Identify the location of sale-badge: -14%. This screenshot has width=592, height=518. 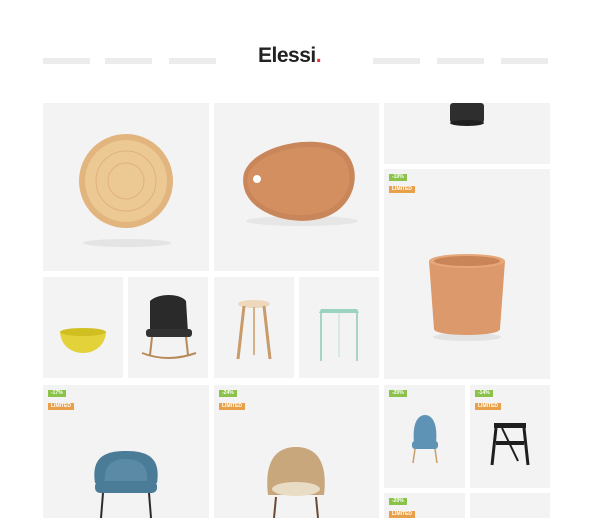
(484, 393).